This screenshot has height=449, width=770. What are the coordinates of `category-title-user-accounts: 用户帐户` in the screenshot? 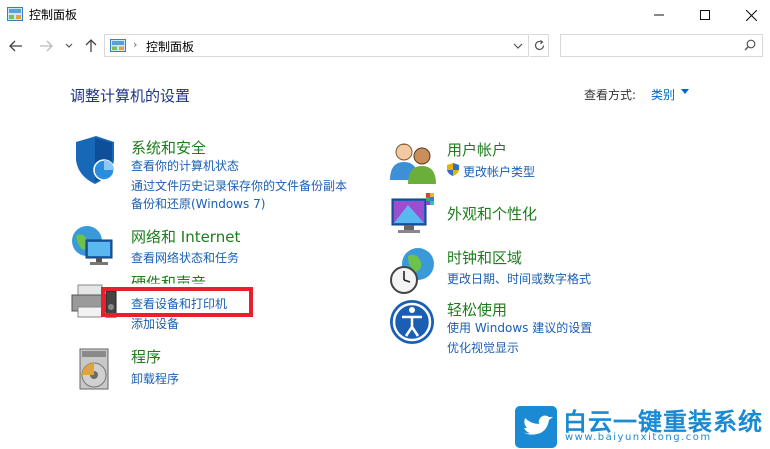 It's located at (477, 149).